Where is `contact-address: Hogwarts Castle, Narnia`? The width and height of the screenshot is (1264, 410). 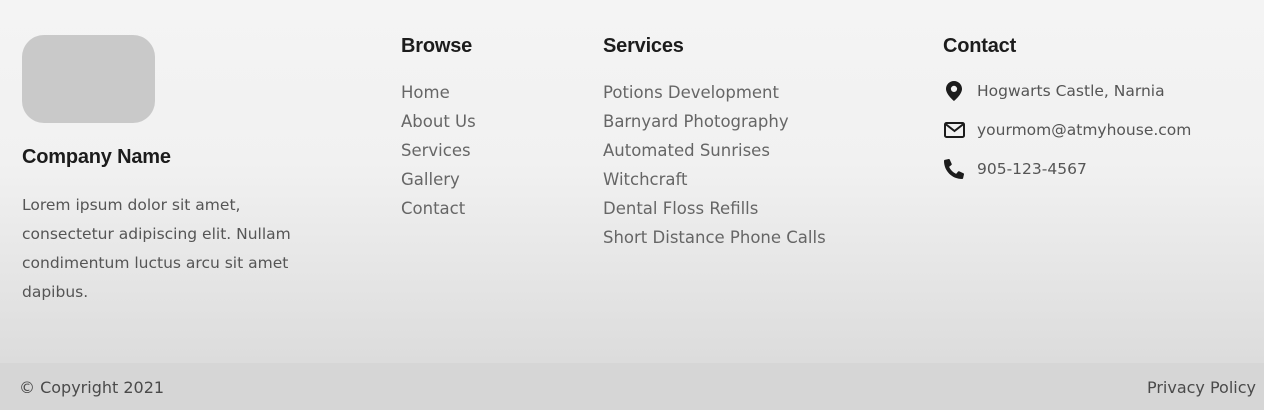 contact-address: Hogwarts Castle, Narnia is located at coordinates (1067, 90).